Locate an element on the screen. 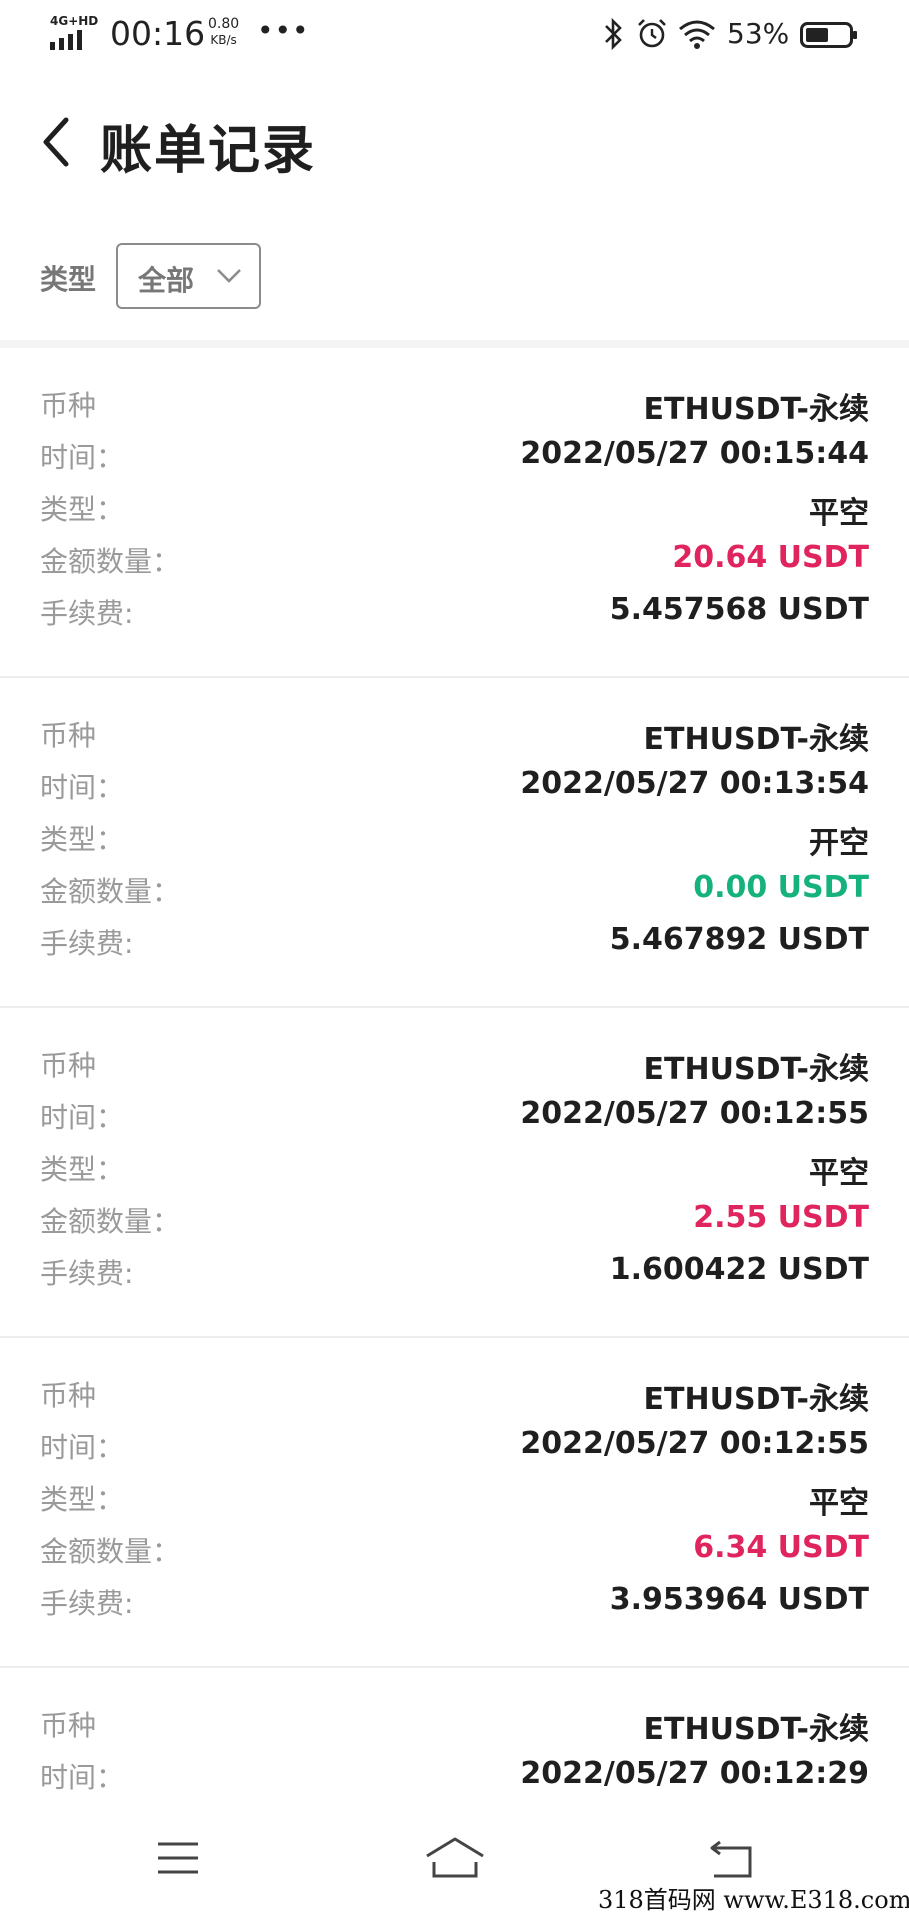  signal-icon is located at coordinates (66, 40).